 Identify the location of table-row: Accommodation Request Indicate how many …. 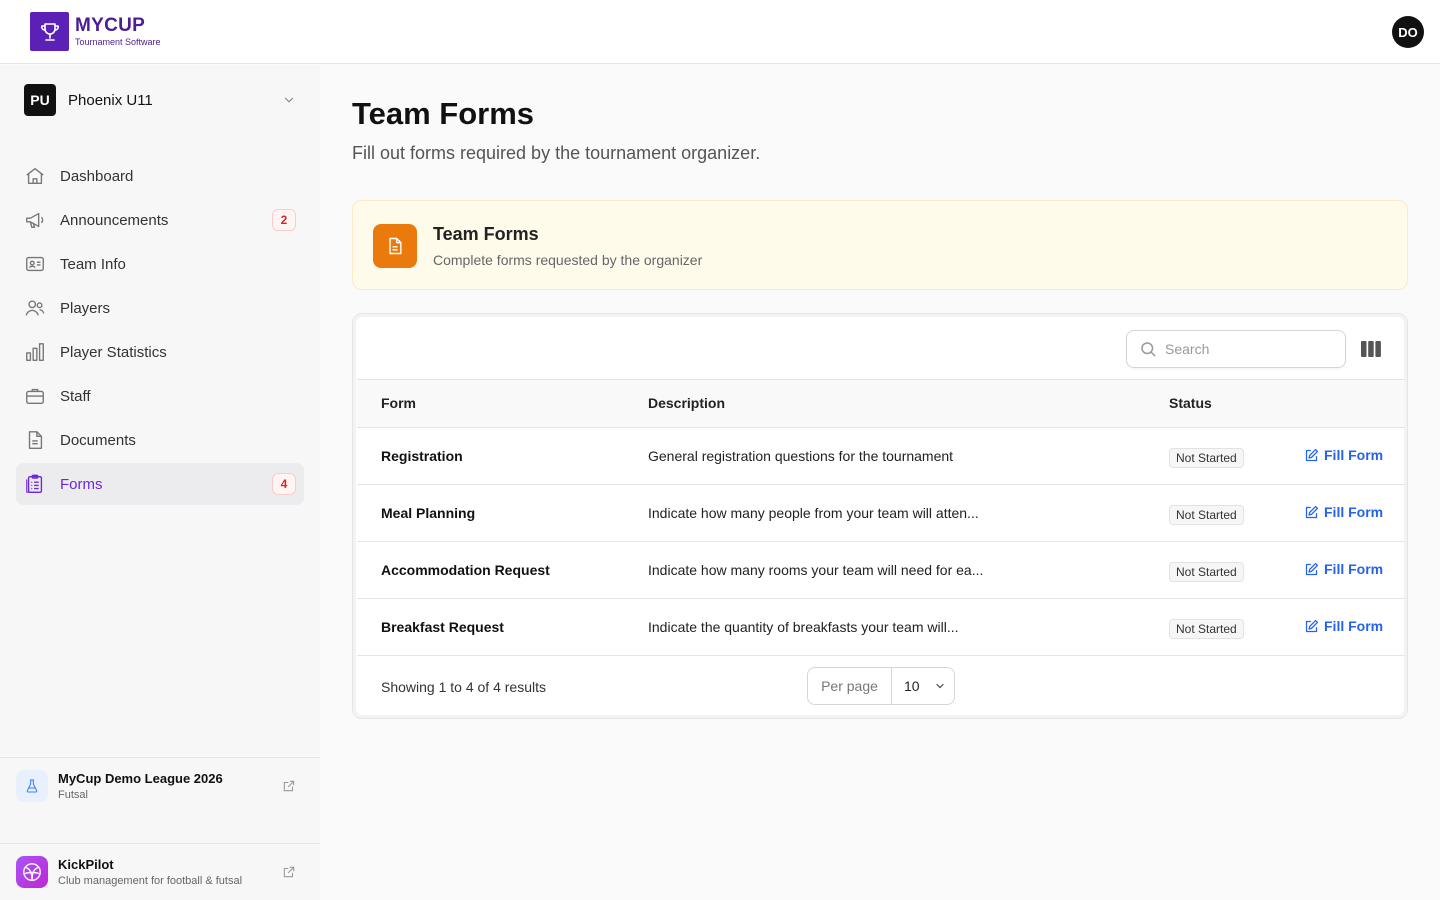
(881, 570).